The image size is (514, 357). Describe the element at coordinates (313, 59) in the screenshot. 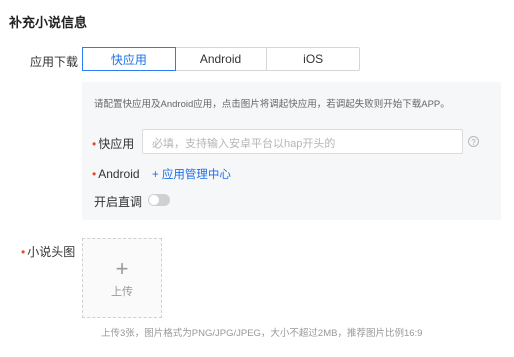

I see `tab-ios: iOS` at that location.